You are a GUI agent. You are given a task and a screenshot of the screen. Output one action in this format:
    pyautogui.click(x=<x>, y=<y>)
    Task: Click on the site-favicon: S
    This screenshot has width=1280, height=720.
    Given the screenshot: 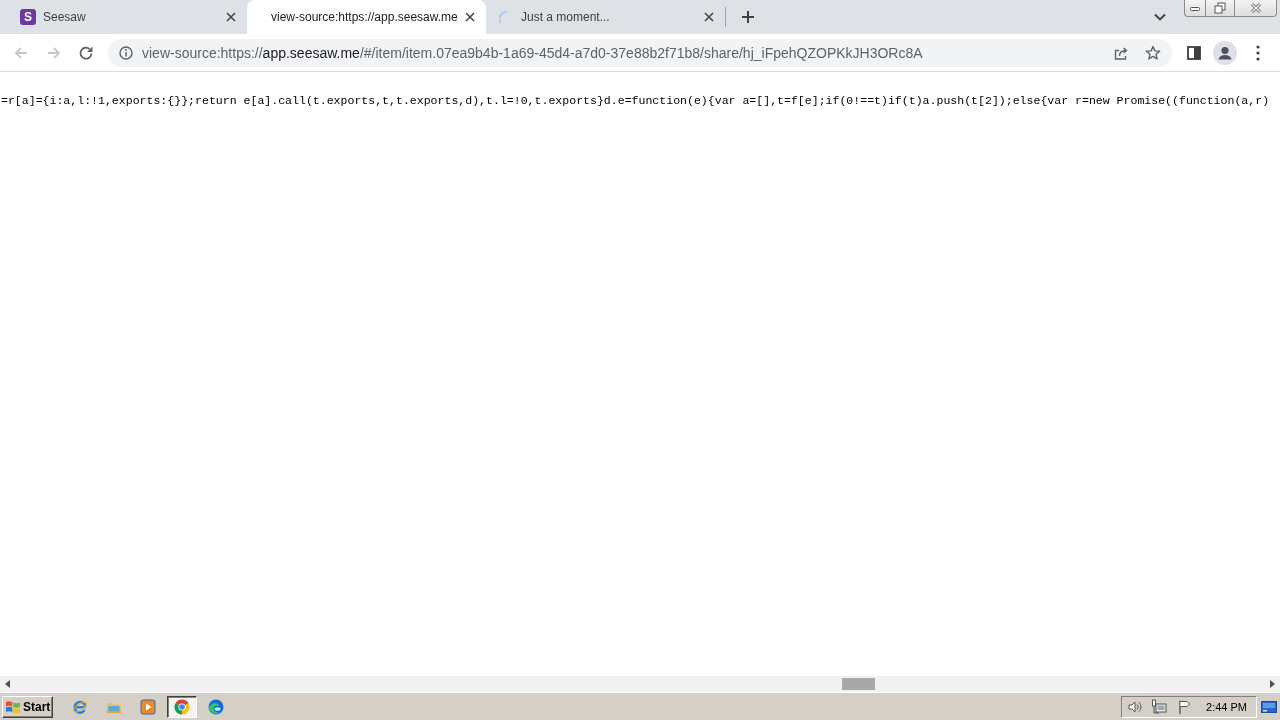 What is the action you would take?
    pyautogui.click(x=28, y=17)
    